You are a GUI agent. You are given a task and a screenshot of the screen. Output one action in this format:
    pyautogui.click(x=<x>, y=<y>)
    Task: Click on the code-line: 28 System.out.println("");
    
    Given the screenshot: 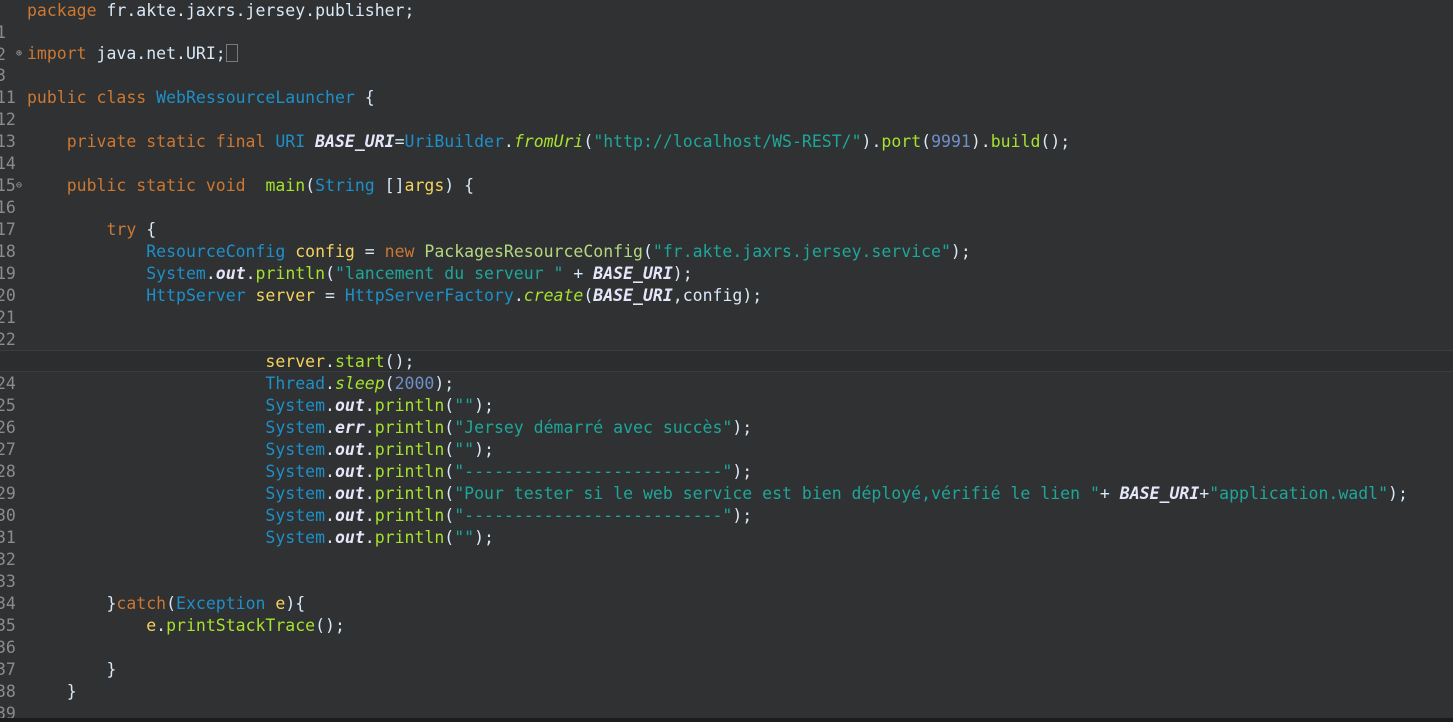 What is the action you would take?
    pyautogui.click(x=726, y=460)
    